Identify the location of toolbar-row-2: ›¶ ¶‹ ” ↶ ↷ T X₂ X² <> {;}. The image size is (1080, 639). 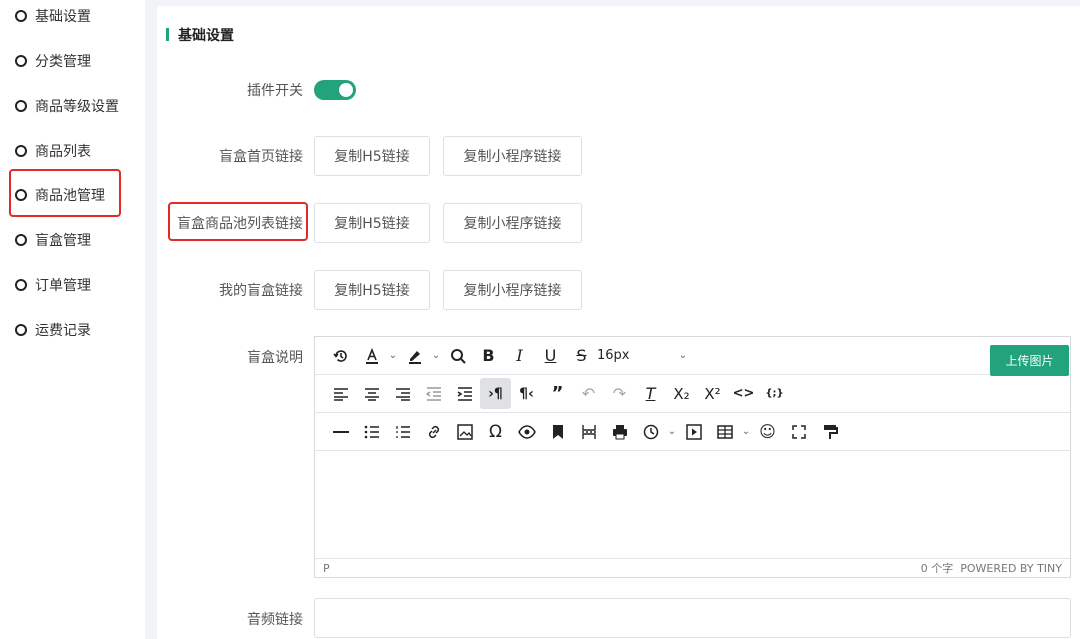
(692, 394).